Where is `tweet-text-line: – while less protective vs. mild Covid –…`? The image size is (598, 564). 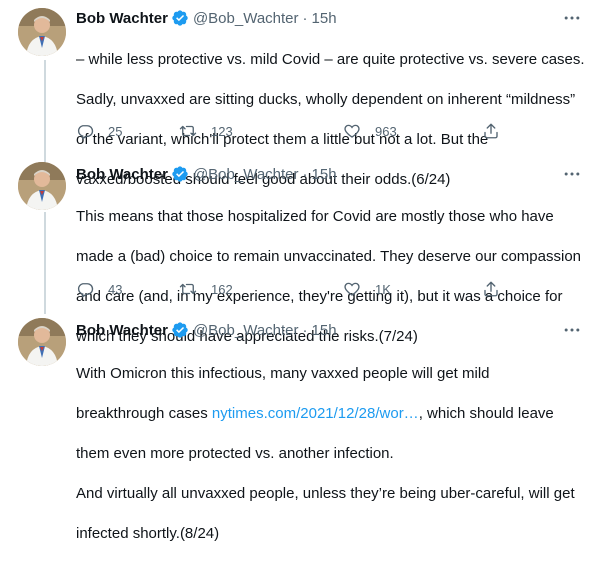 tweet-text-line: – while less protective vs. mild Covid –… is located at coordinates (330, 59).